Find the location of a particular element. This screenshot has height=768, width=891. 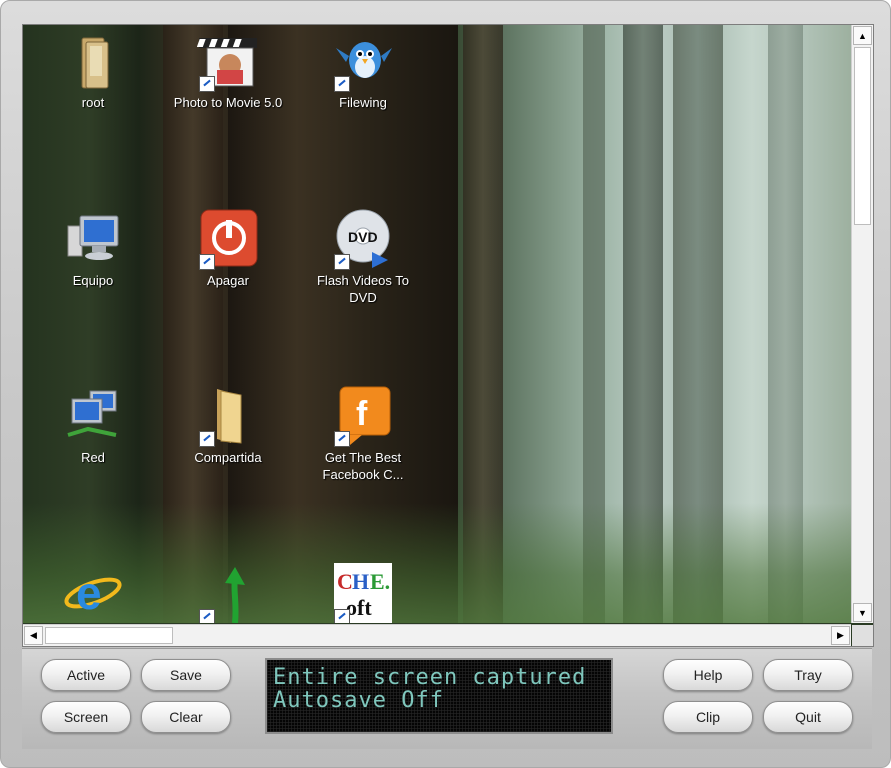

desktop-icon-filewing: Filewing is located at coordinates (363, 70).